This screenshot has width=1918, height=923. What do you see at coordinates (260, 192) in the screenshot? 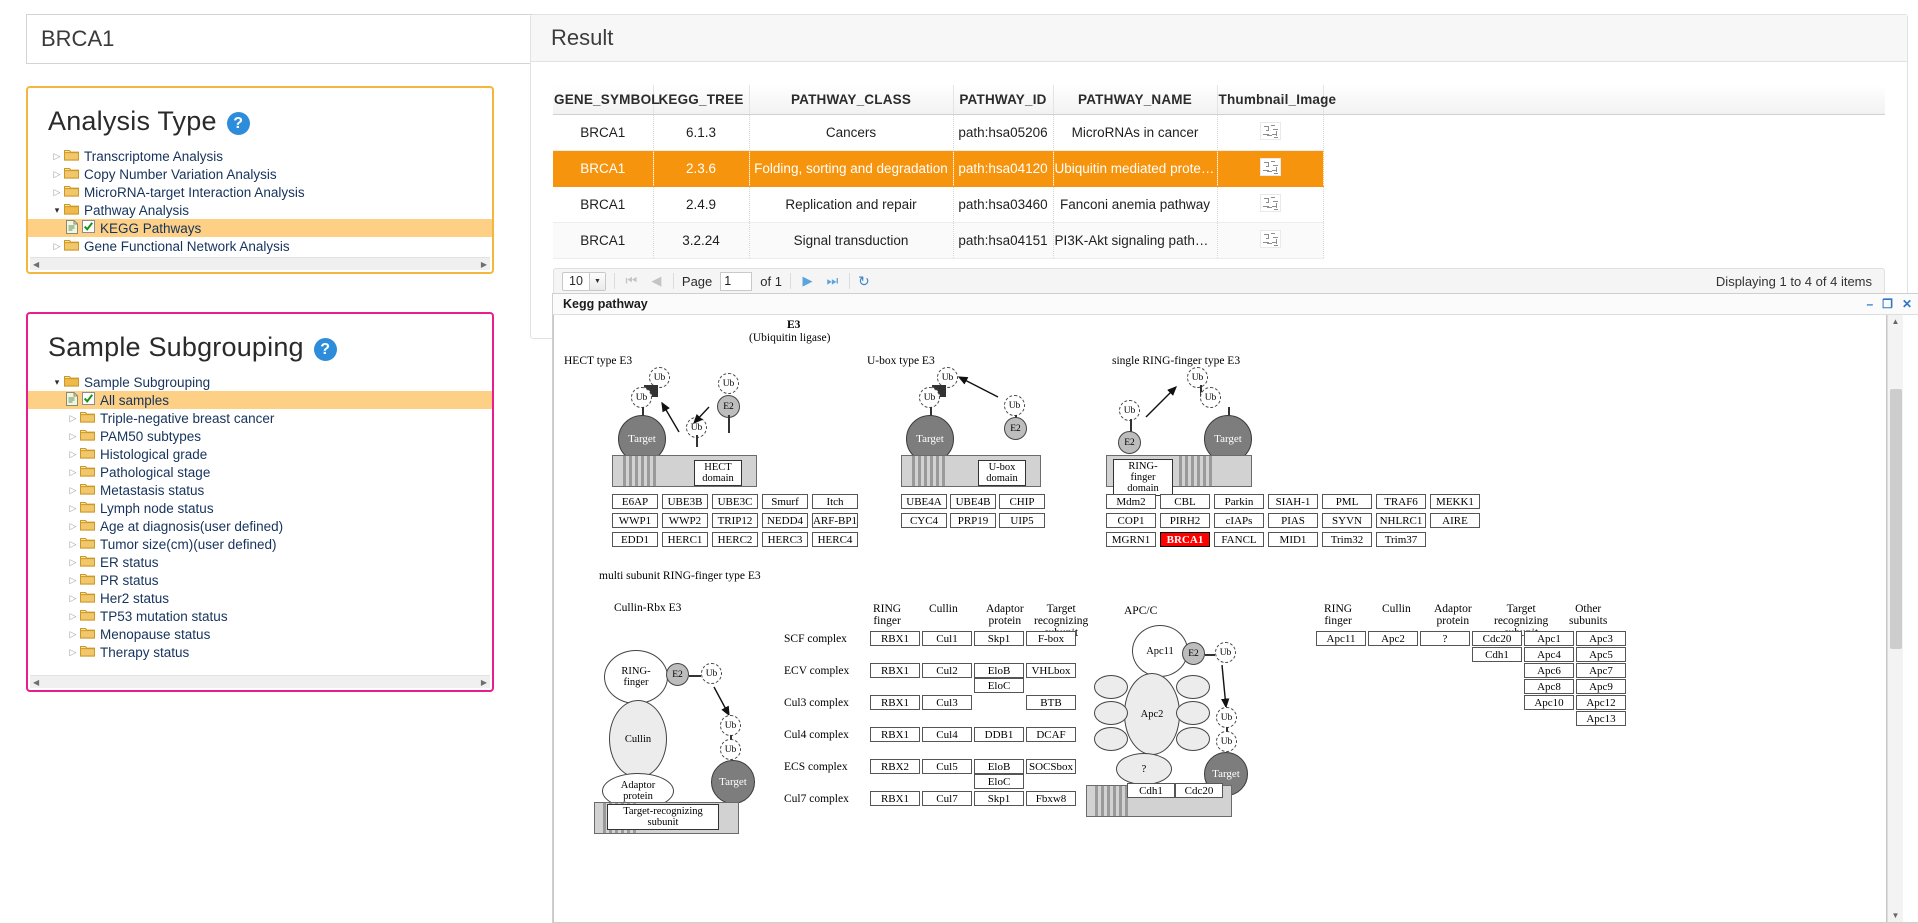
I see `tree-item-microrna-target-interaction-analysis: ▷ MicroRNA-target Interaction Analysis` at bounding box center [260, 192].